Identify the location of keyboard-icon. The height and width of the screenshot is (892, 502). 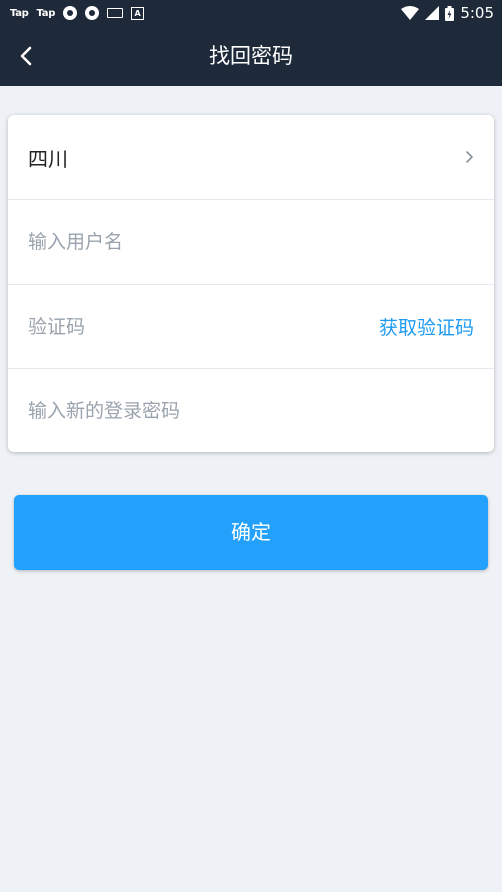
(115, 13).